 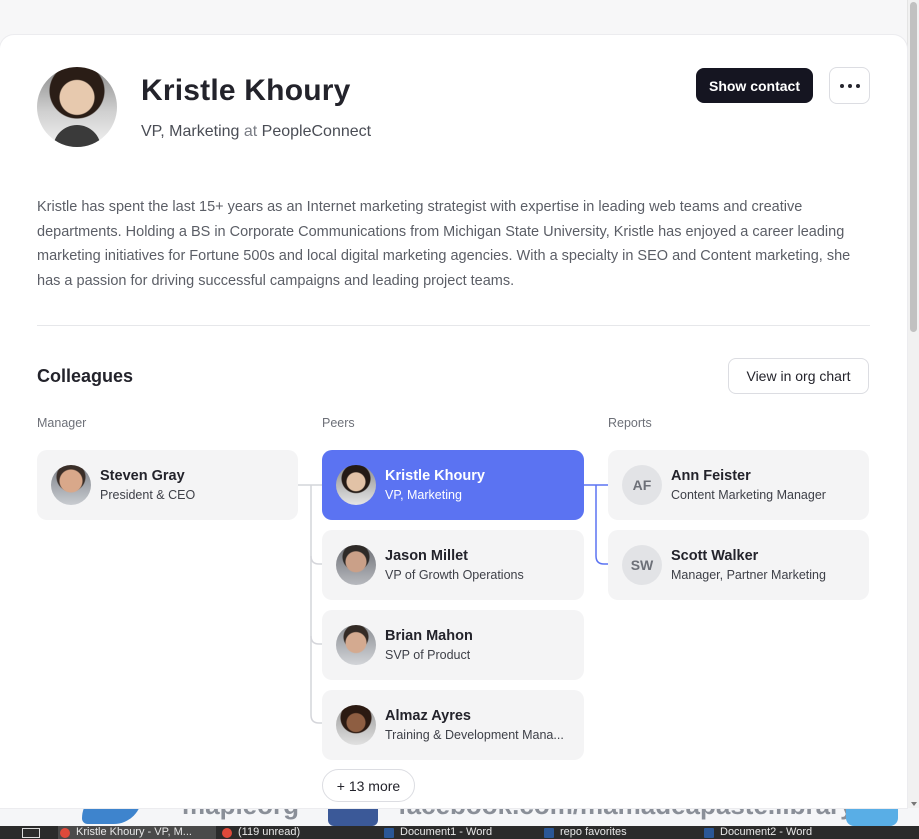 I want to click on taskbar-item-3: Document1 - Word, so click(x=457, y=832).